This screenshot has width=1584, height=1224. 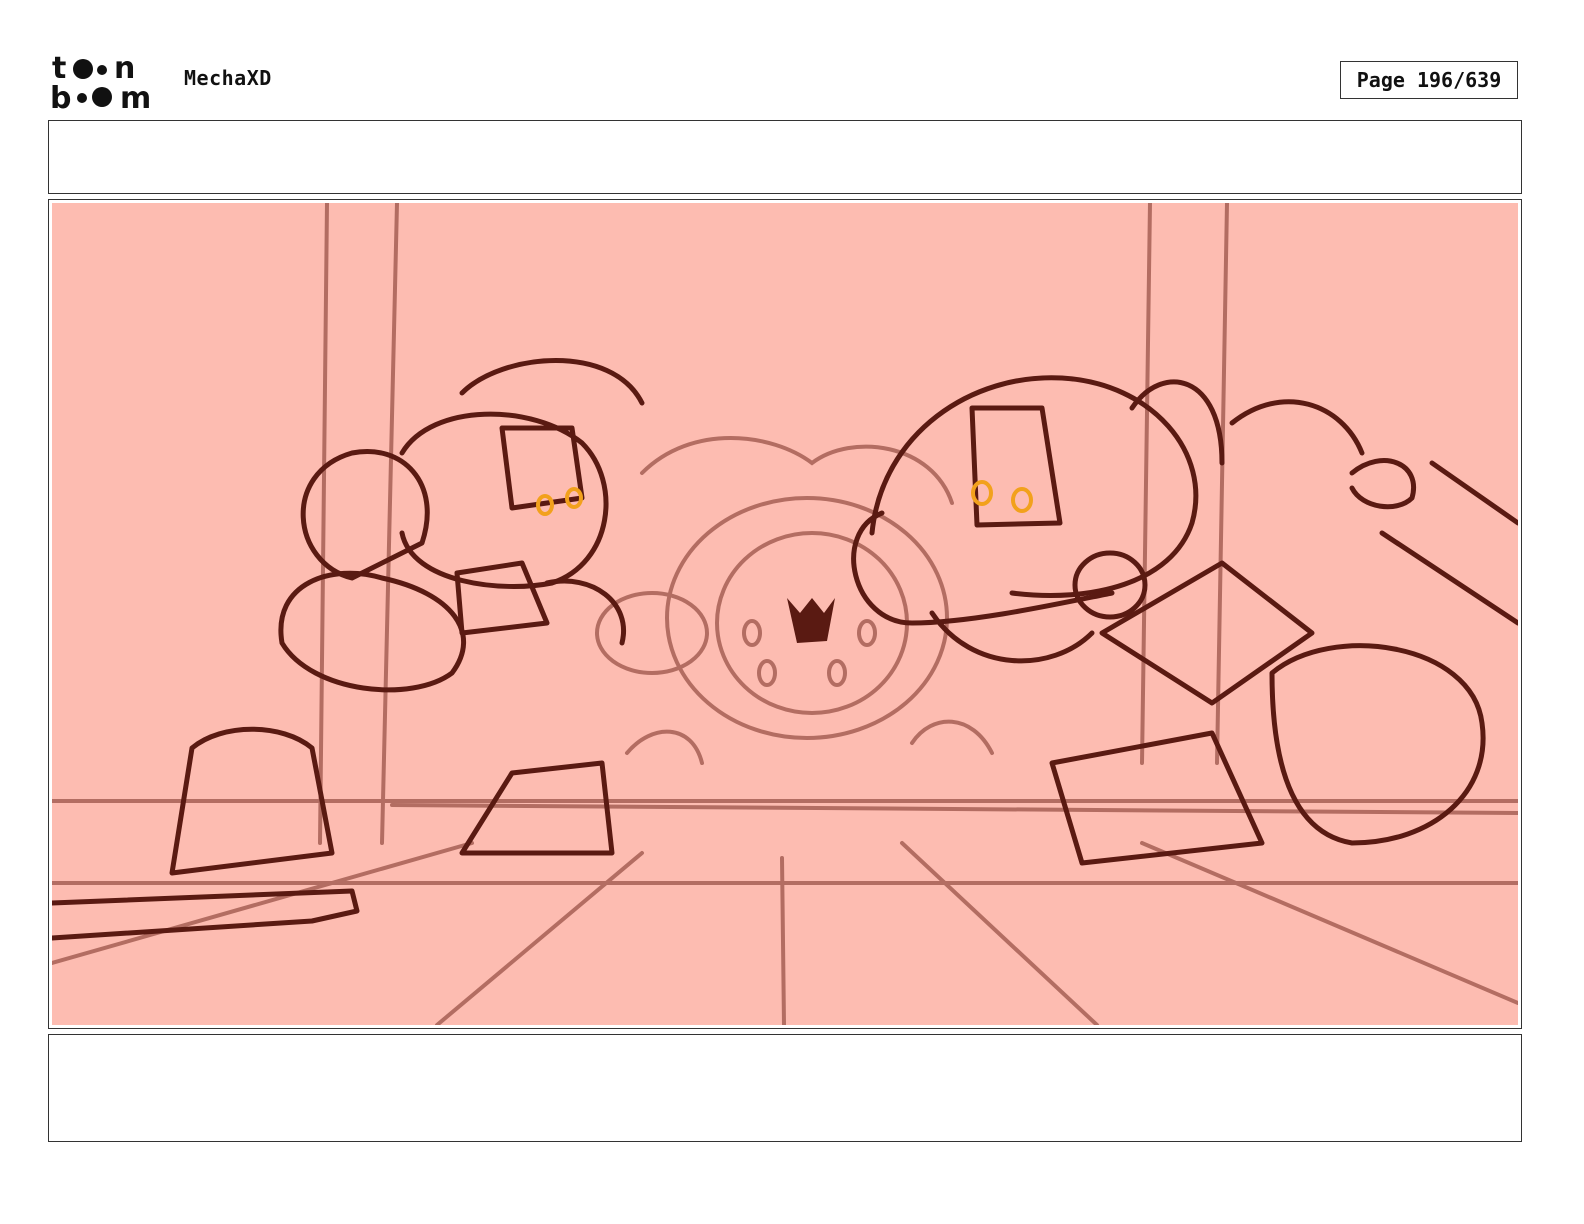 I want to click on svg-text: b, so click(x=60, y=96).